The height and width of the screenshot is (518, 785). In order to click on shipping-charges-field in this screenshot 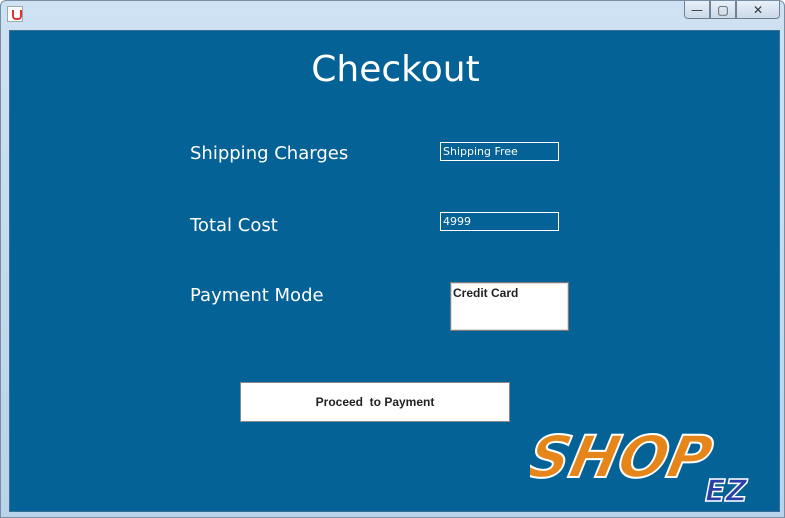, I will do `click(499, 151)`.